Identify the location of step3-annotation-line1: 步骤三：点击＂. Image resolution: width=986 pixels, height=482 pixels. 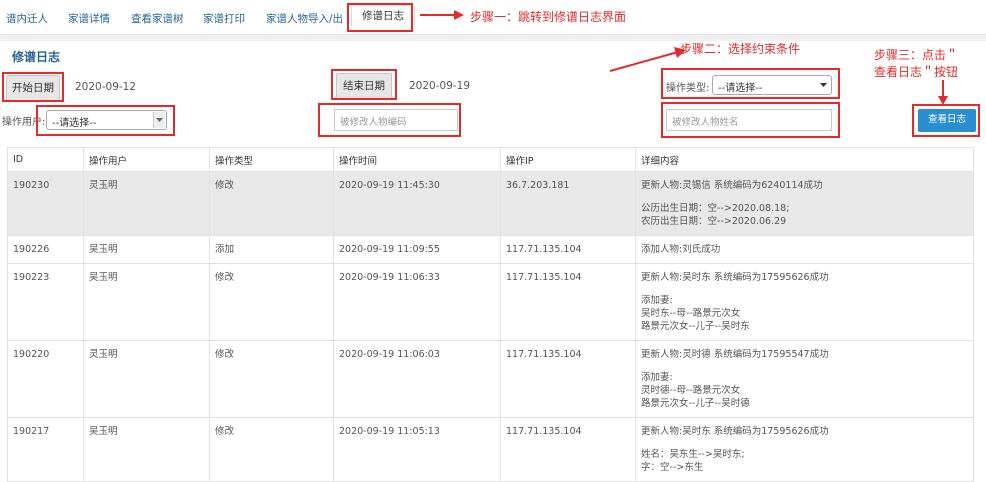
(916, 55).